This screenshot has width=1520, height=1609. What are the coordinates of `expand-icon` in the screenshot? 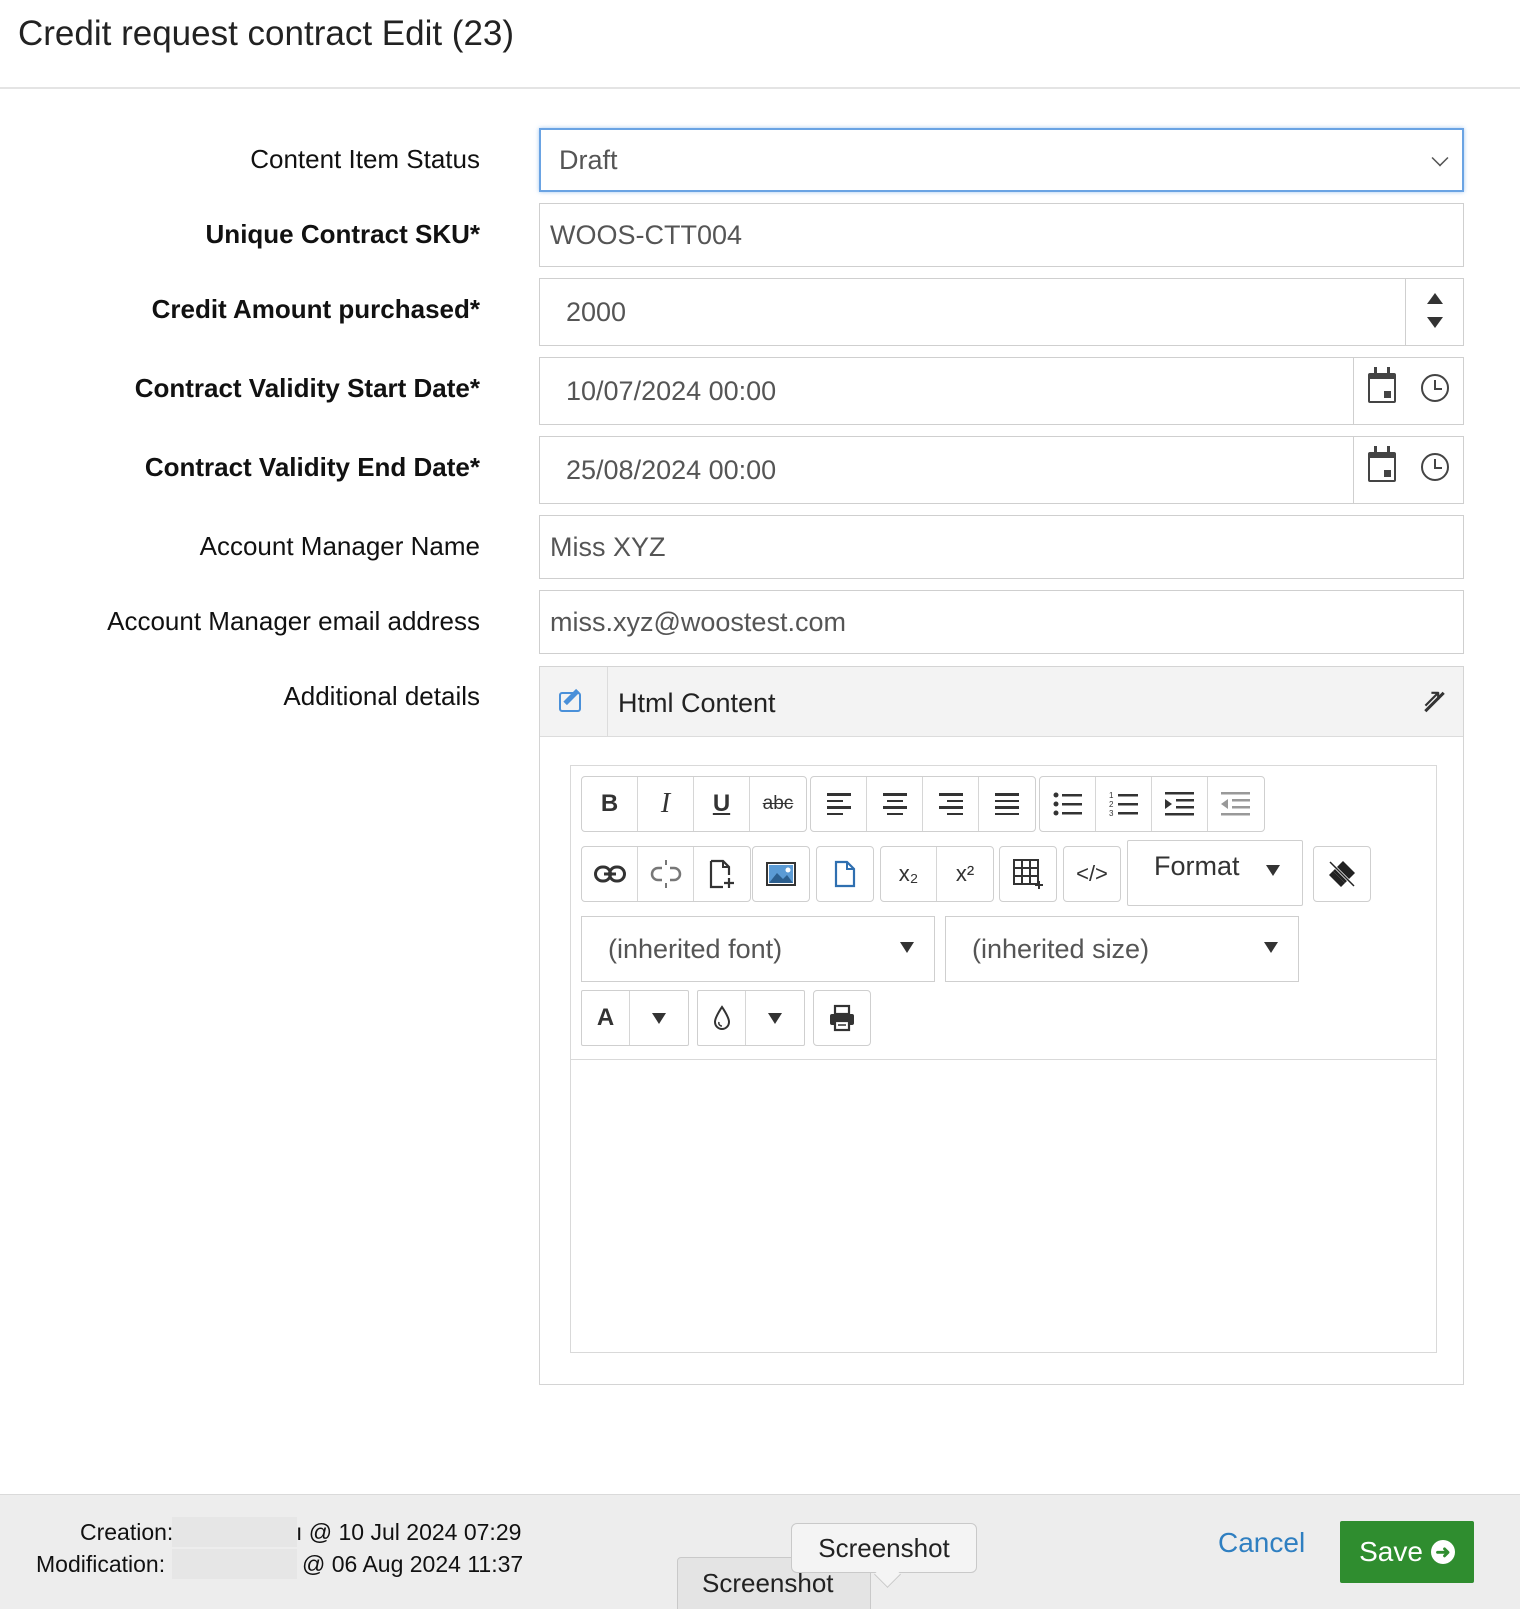 It's located at (1433, 698).